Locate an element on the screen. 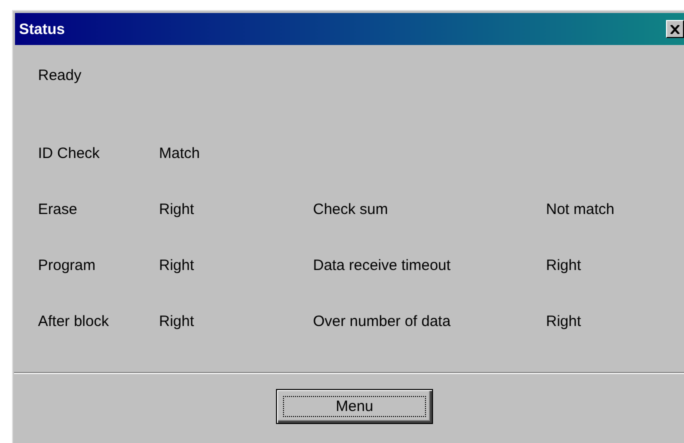 The image size is (684, 443). field-label: Erase is located at coordinates (58, 209).